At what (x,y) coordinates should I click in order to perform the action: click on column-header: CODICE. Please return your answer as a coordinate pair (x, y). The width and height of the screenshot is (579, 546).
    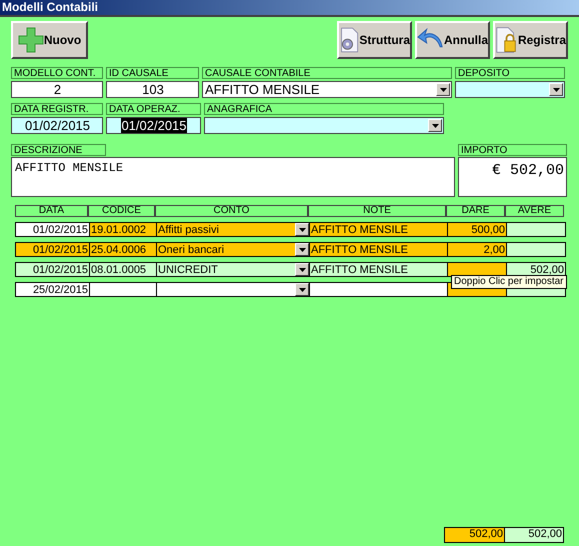
    Looking at the image, I should click on (121, 211).